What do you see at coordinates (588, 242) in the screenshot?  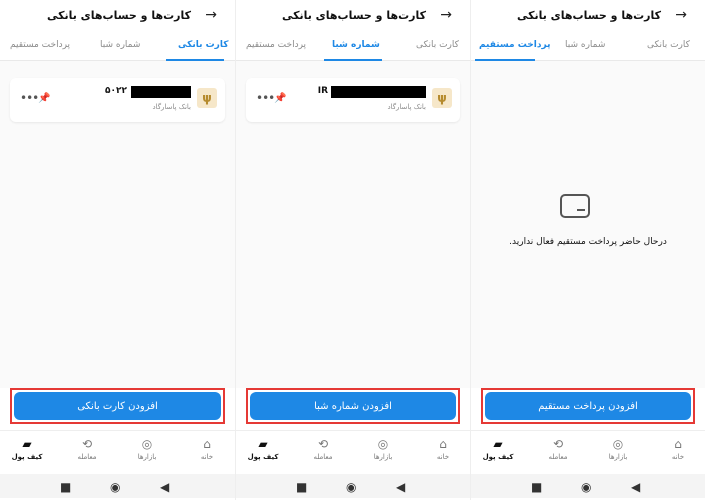 I see `empty-state-message: درحال حاضر پرداخت مستقیم فعال ندارید.` at bounding box center [588, 242].